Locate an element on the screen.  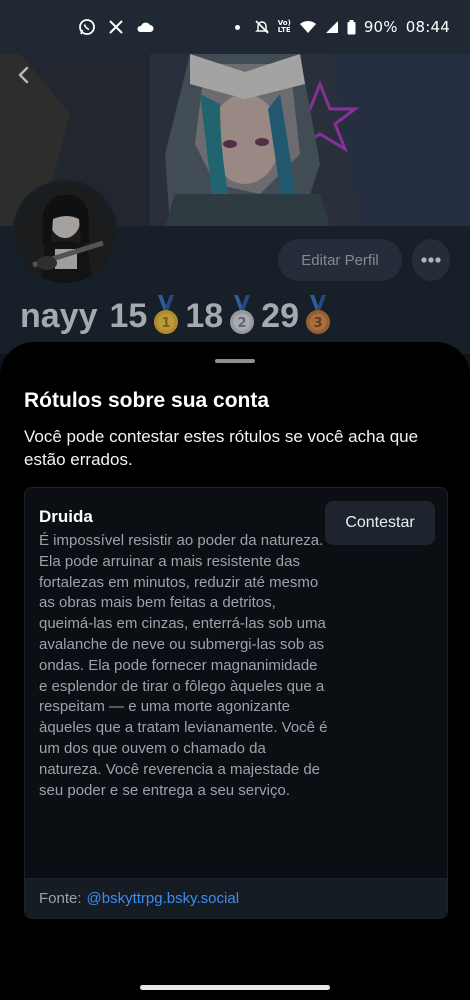
signal-icon is located at coordinates (332, 27).